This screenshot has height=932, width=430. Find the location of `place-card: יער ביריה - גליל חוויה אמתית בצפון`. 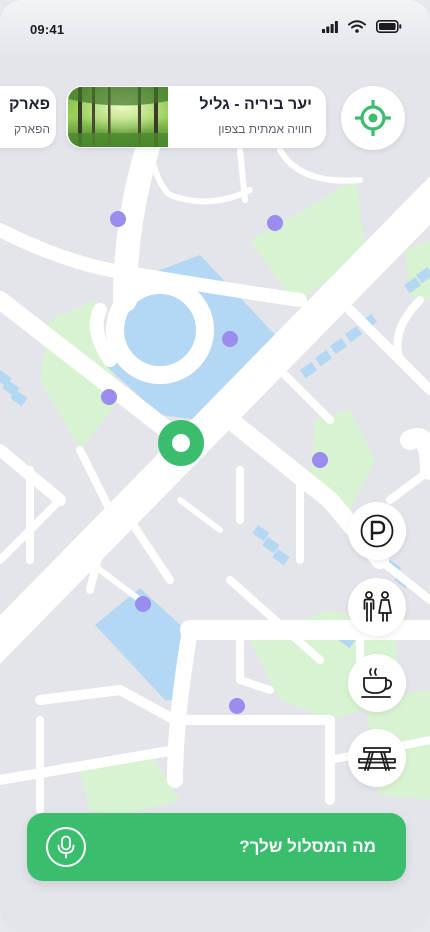

place-card: יער ביריה - גליל חוויה אמתית בצפון is located at coordinates (196, 117).